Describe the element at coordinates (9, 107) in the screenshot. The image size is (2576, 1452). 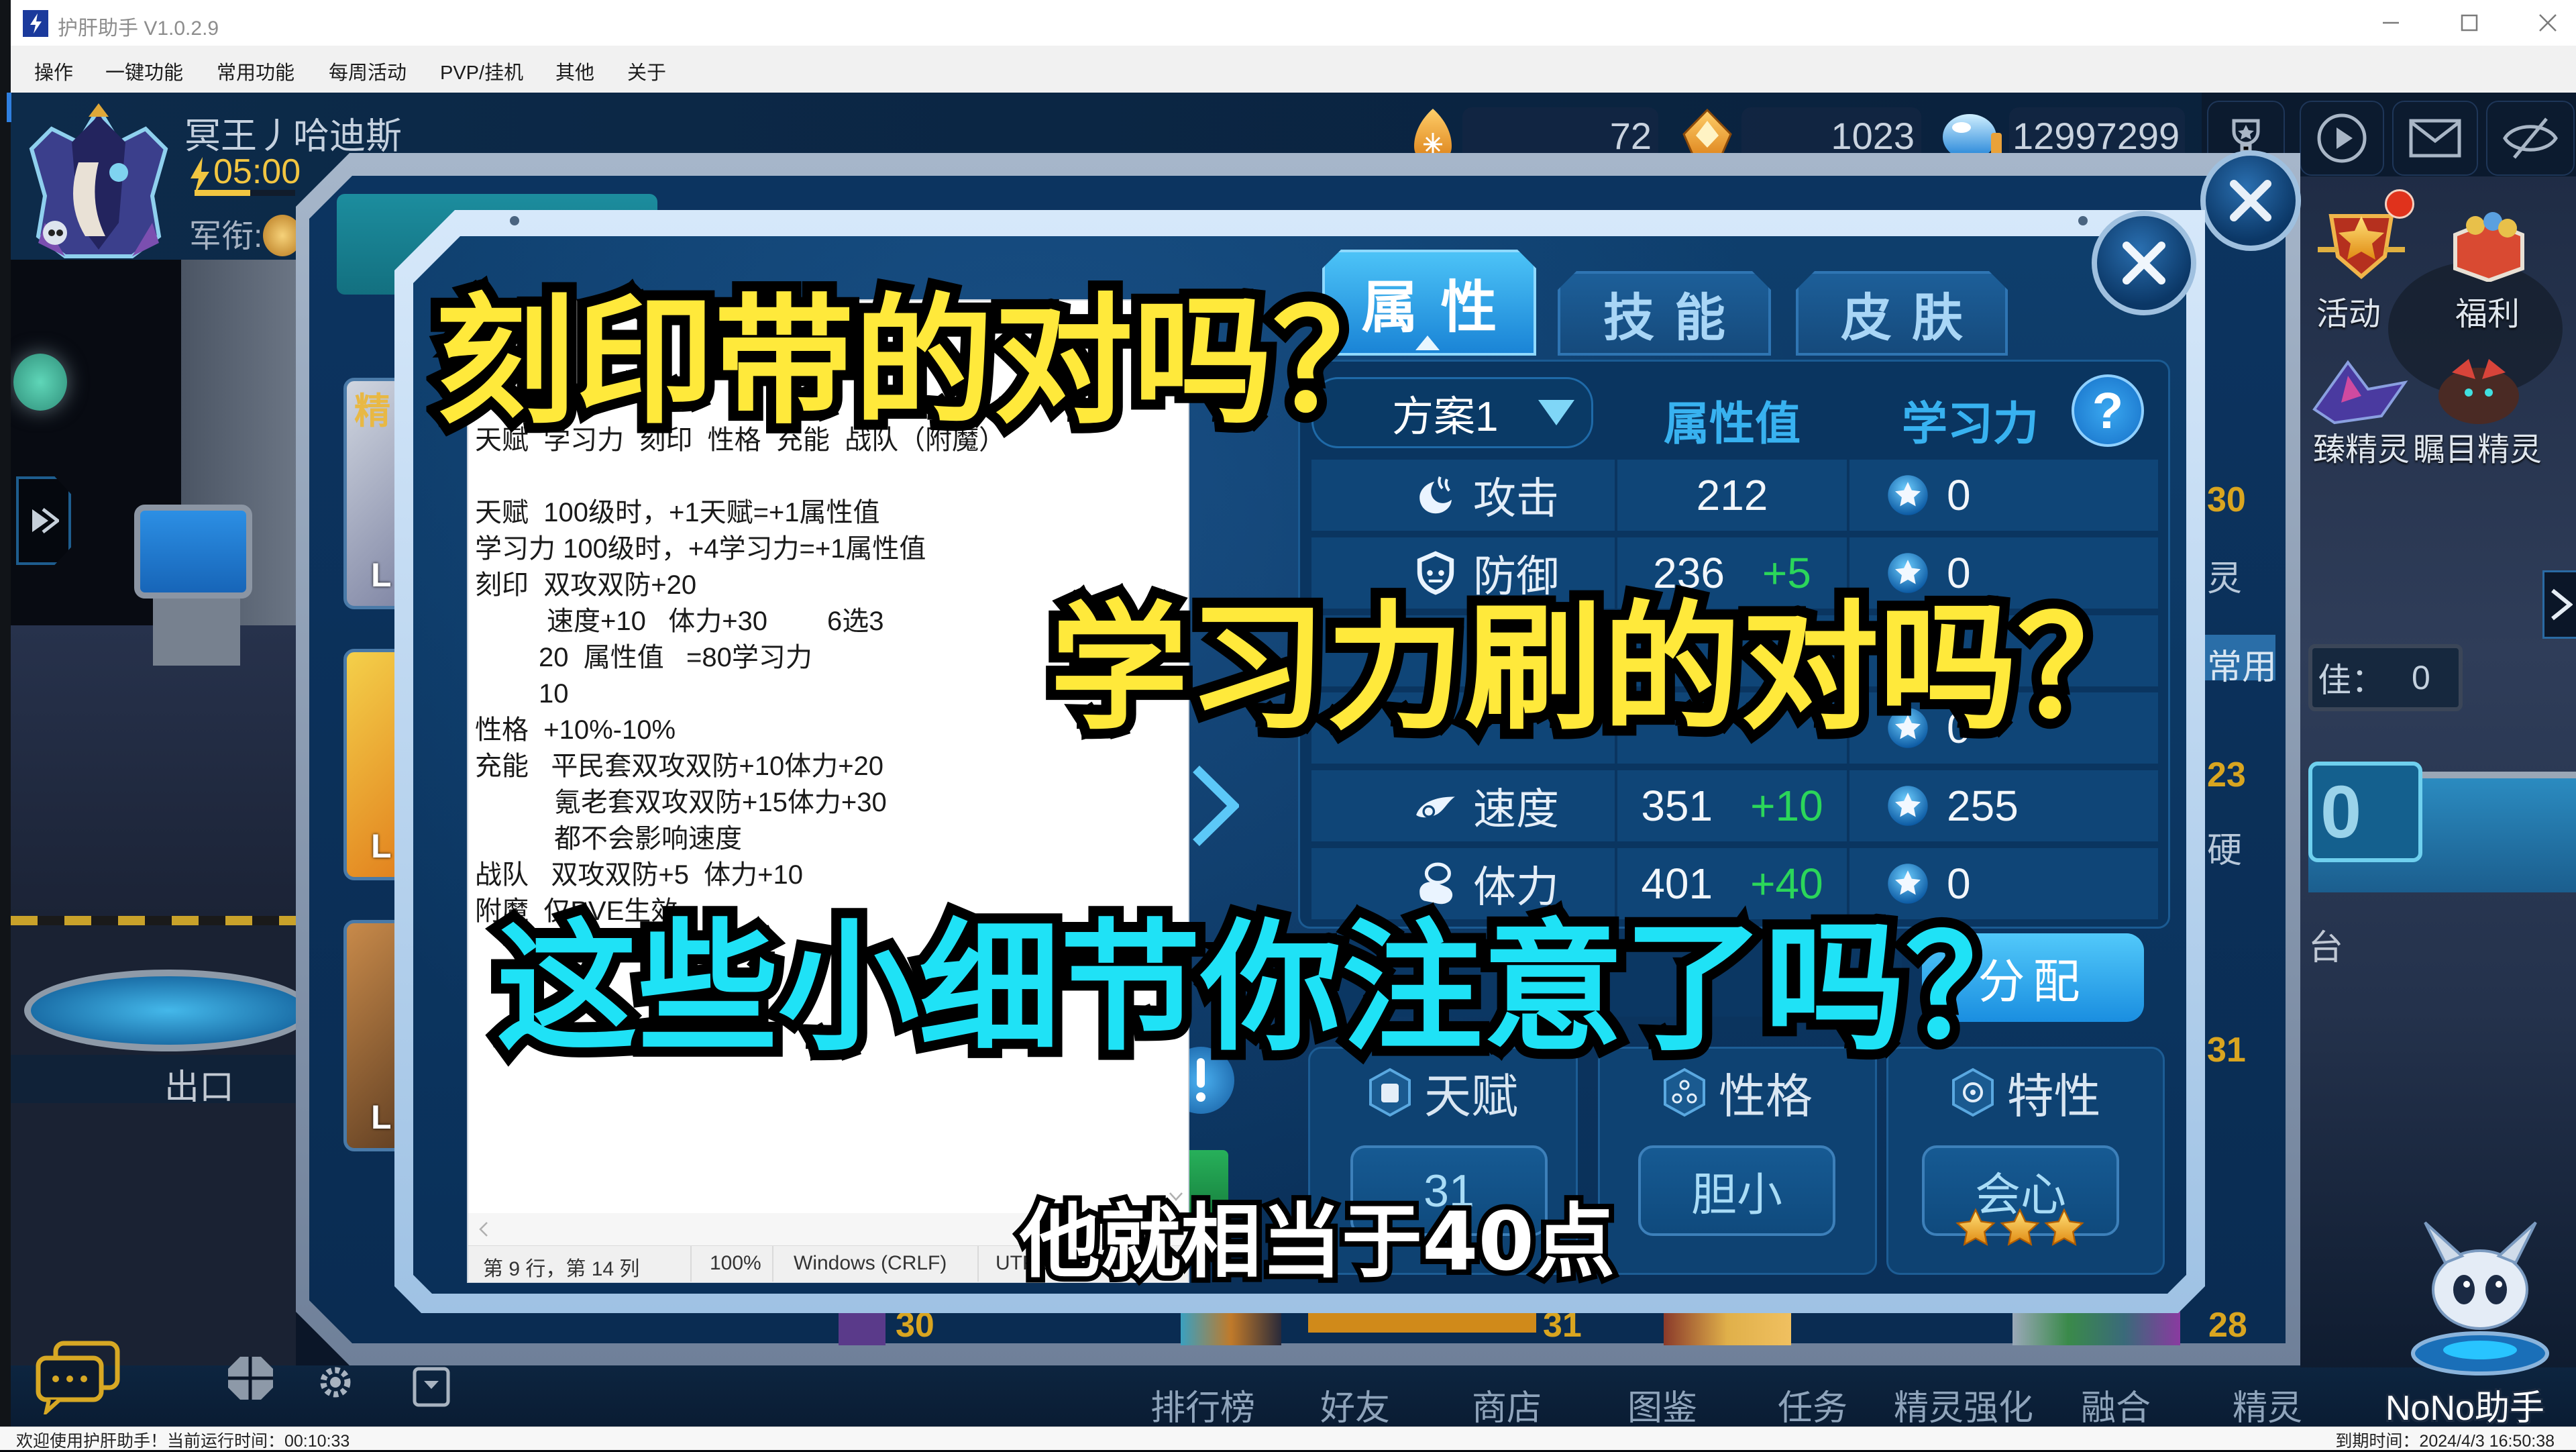
I see `window-focus-accent` at that location.